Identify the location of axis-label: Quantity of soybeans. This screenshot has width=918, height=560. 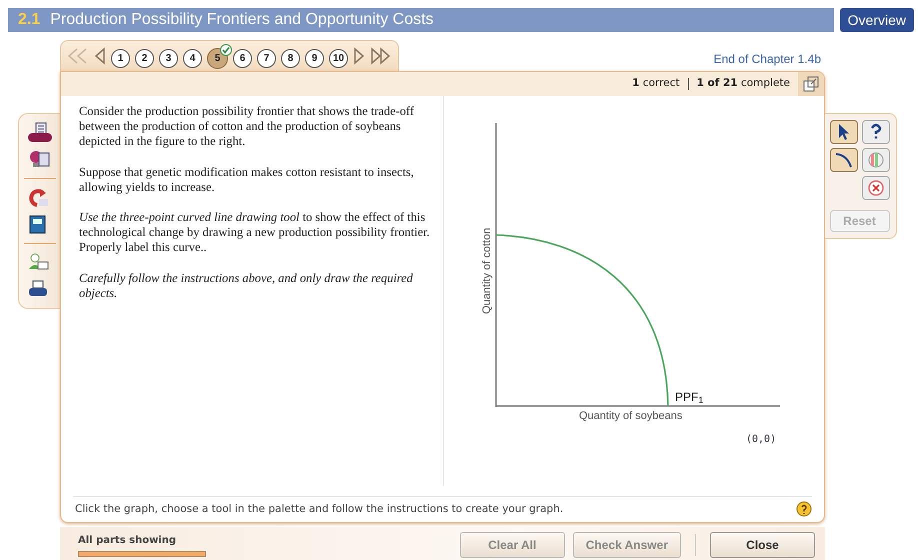
(630, 416).